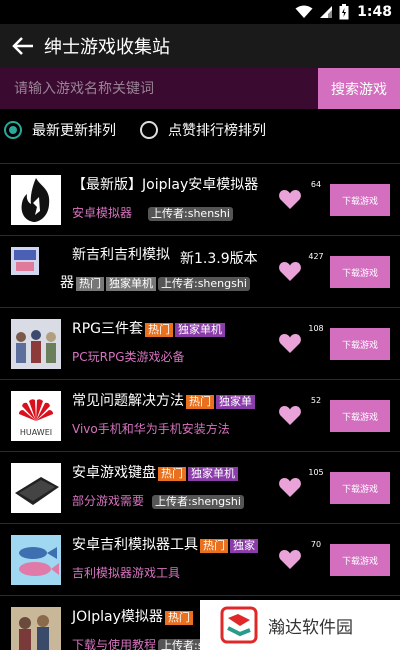 The image size is (400, 650). What do you see at coordinates (316, 472) in the screenshot?
I see `like-count: 105` at bounding box center [316, 472].